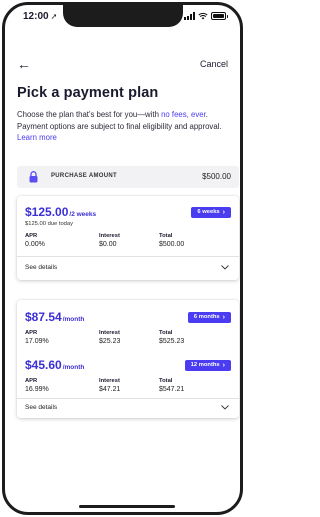  Describe the element at coordinates (216, 176) in the screenshot. I see `purchase-amount-value: $500.00` at that location.